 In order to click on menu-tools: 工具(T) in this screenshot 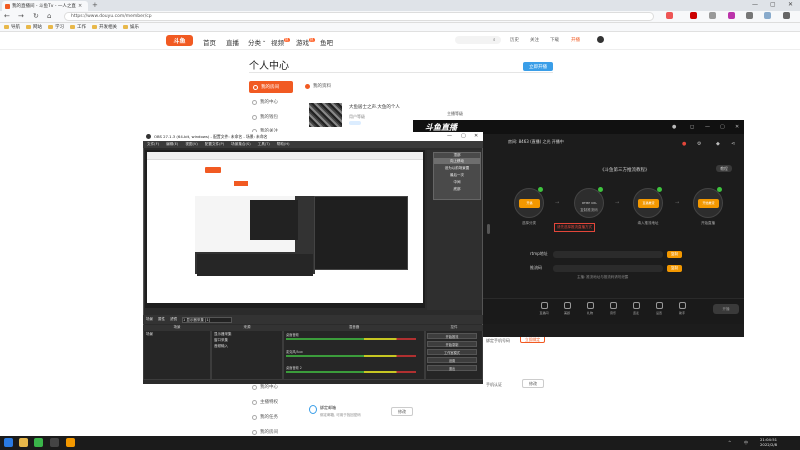, I will do `click(264, 144)`.